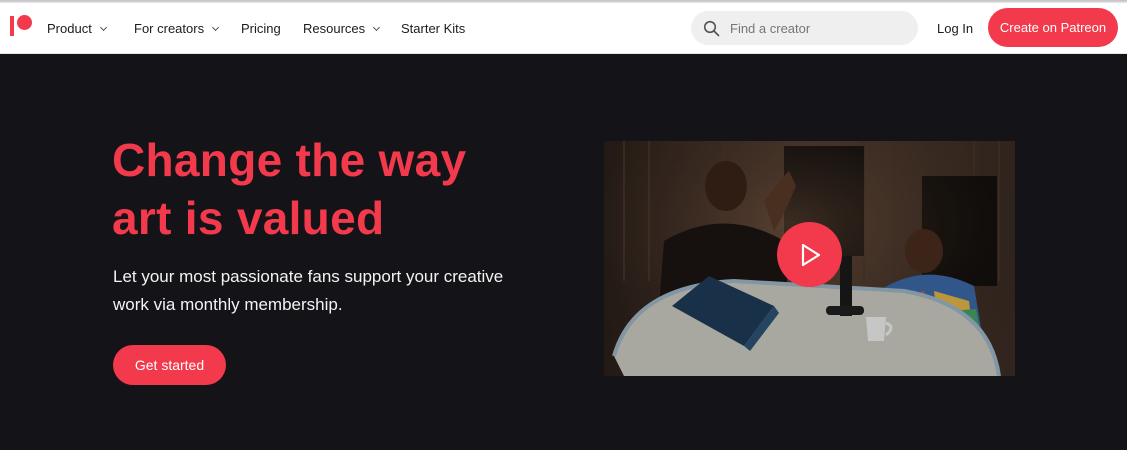 Image resolution: width=1127 pixels, height=450 pixels. Describe the element at coordinates (289, 160) in the screenshot. I see `headline-line-1: Change the way` at that location.